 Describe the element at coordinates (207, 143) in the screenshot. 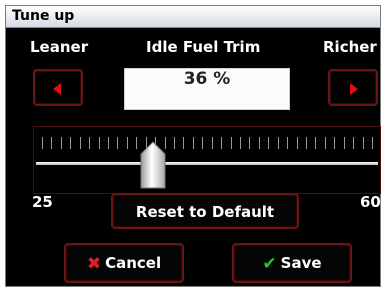

I see `slider-ticks` at that location.